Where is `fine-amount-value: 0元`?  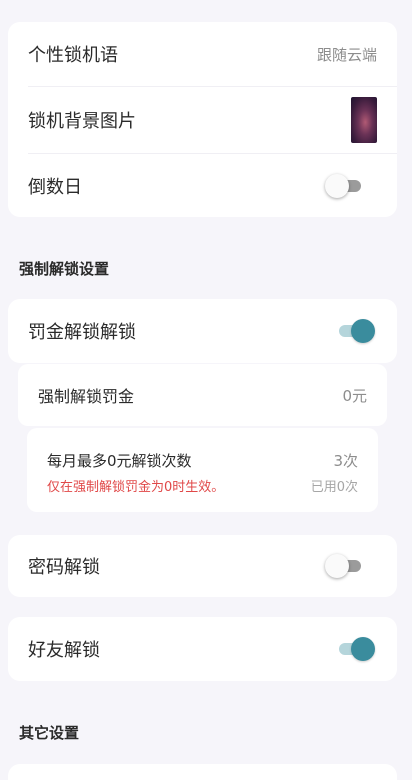
fine-amount-value: 0元 is located at coordinates (354, 395).